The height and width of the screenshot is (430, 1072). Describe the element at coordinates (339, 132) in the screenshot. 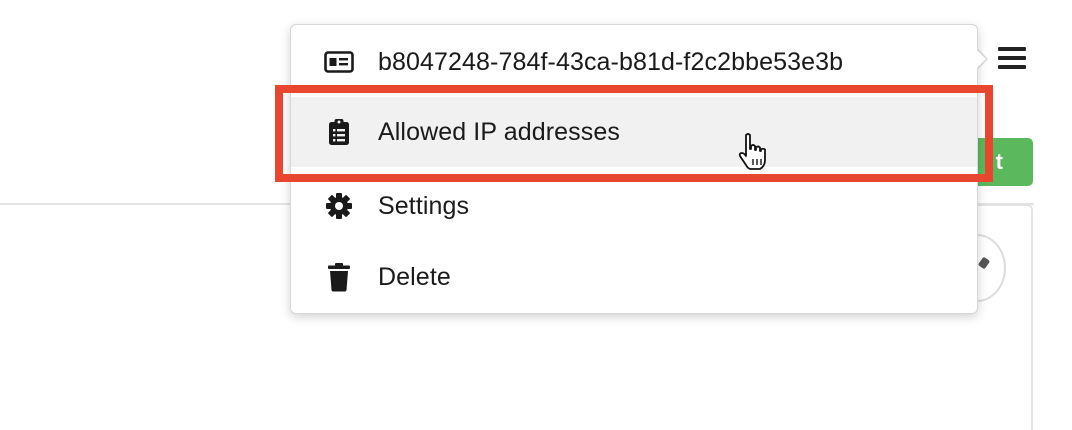

I see `clipboard-list-icon` at that location.